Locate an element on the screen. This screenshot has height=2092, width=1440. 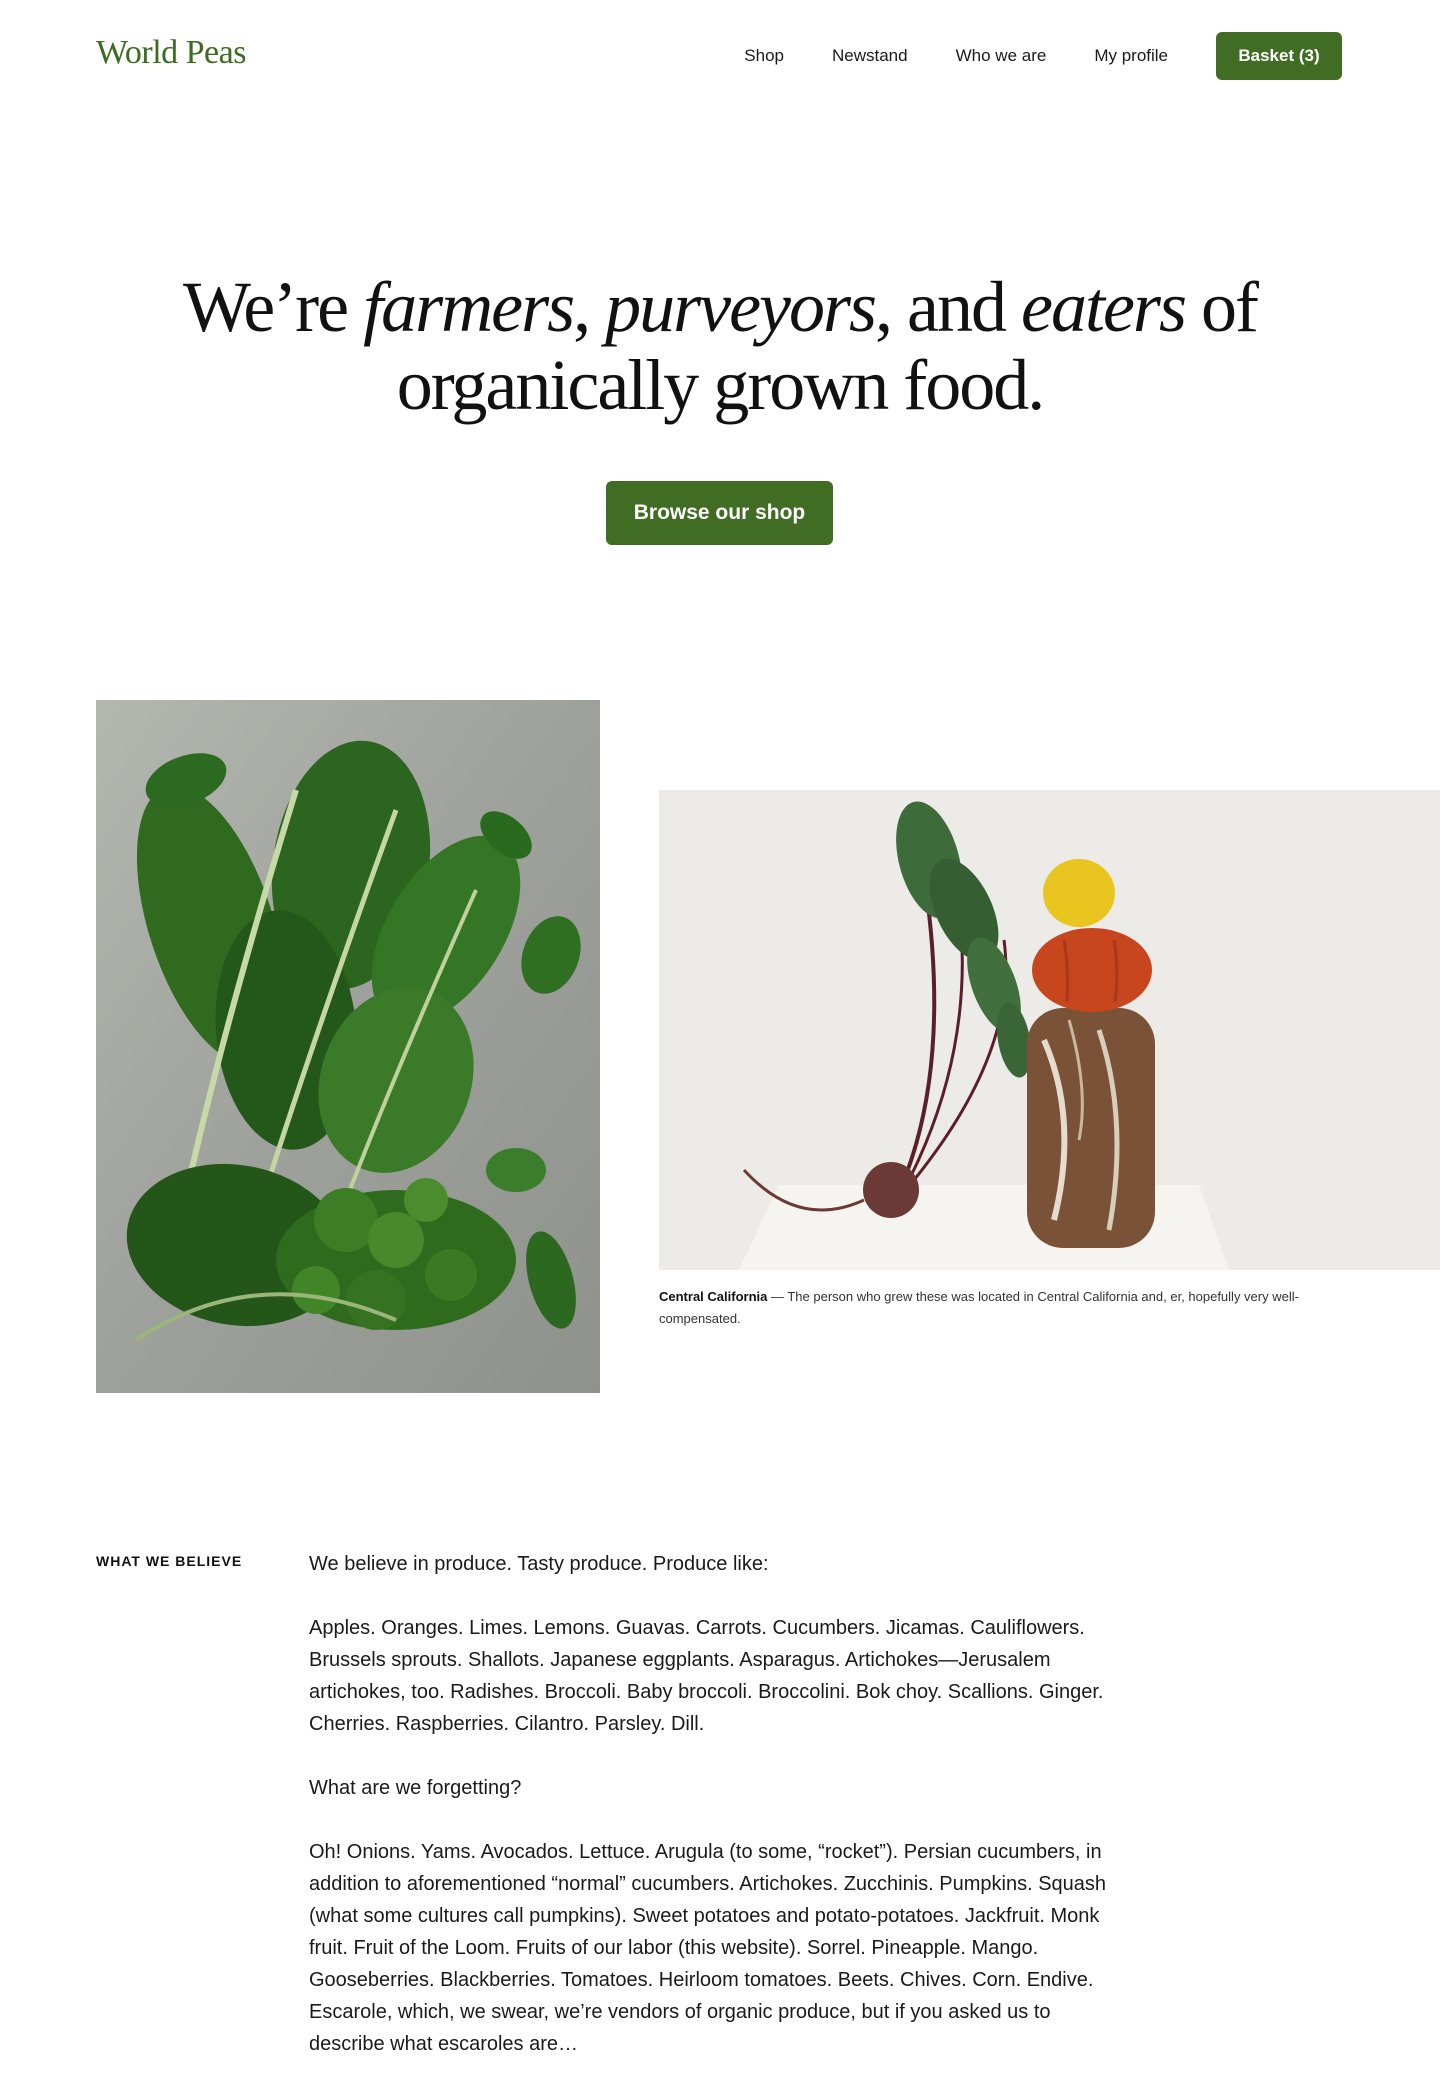
hero-text: , is located at coordinates (589, 307).